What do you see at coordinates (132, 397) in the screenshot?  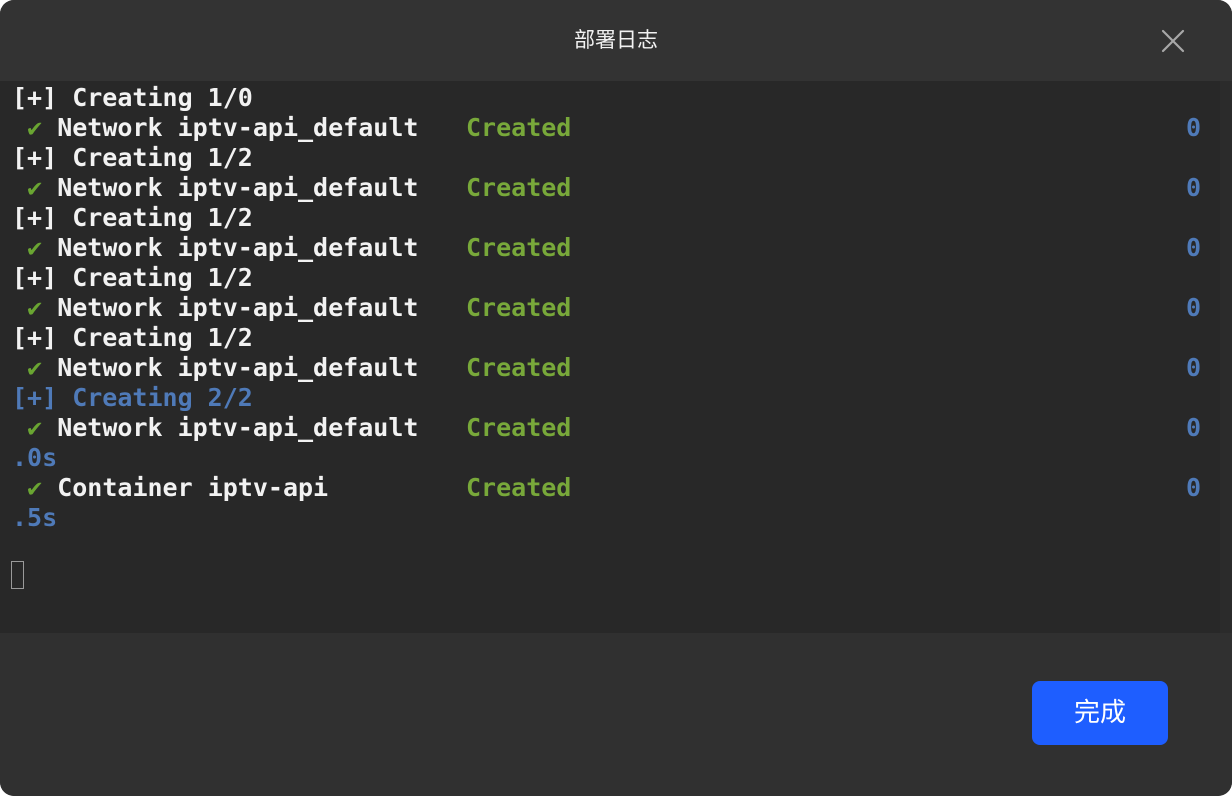 I see `log-line: [+] Creating 2/2` at bounding box center [132, 397].